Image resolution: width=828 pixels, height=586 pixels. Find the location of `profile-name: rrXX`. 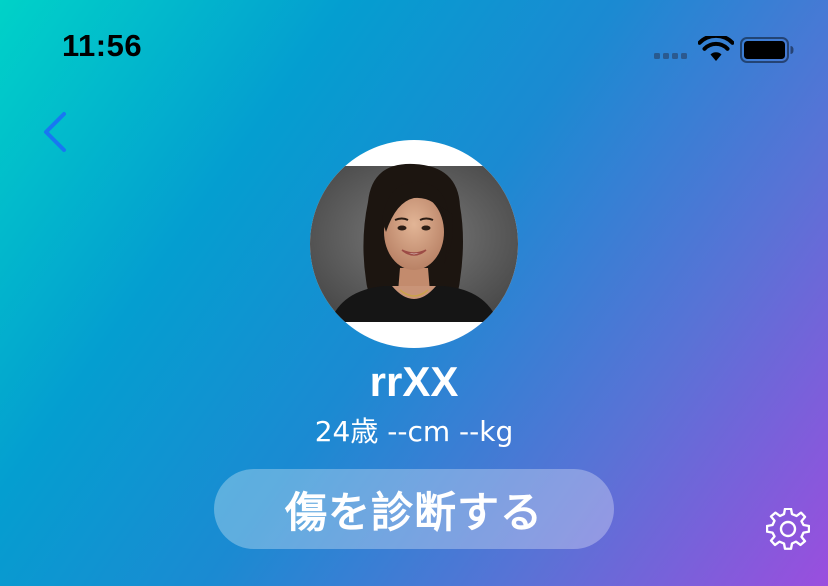

profile-name: rrXX is located at coordinates (414, 381).